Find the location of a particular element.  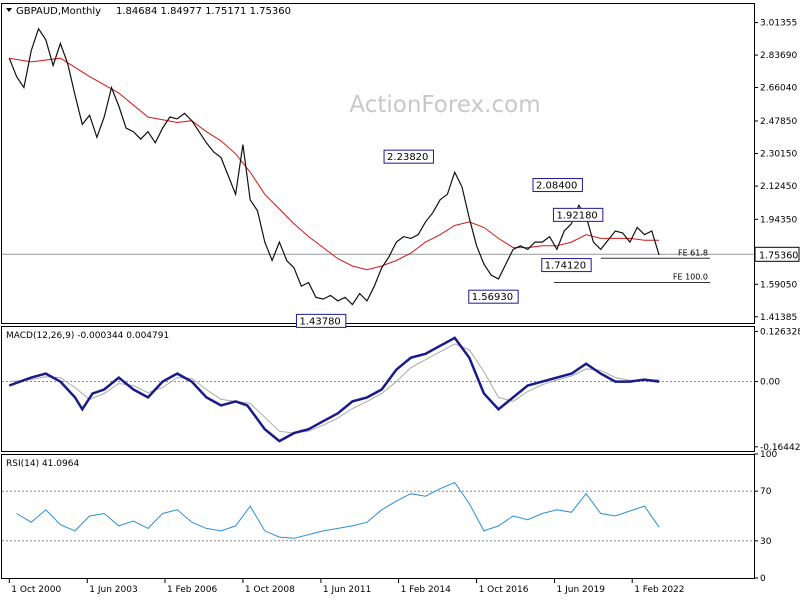

x-tick-label: 1 Jun 2011 is located at coordinates (347, 590).